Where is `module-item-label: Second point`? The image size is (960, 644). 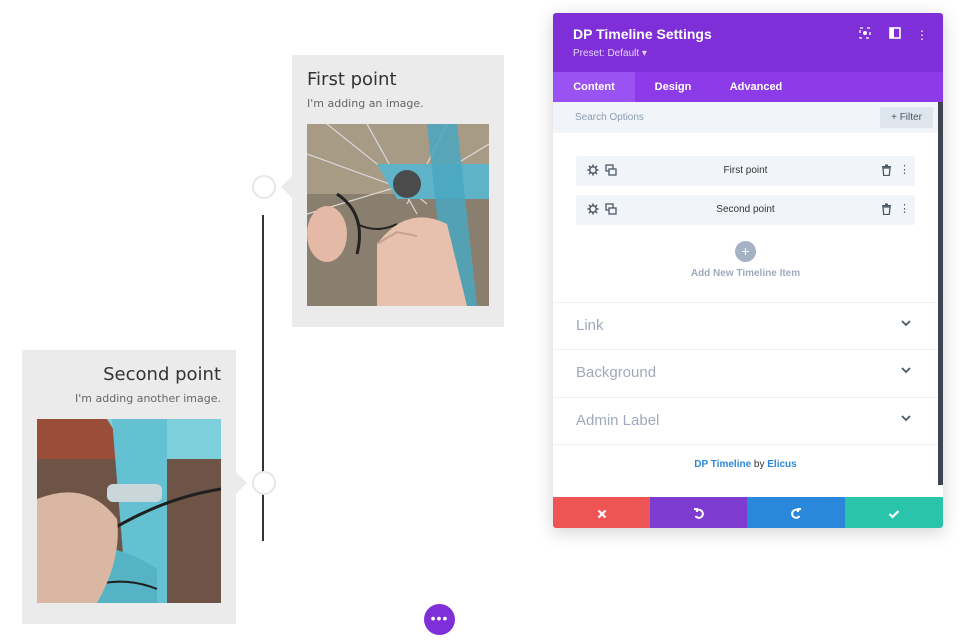 module-item-label: Second point is located at coordinates (745, 209).